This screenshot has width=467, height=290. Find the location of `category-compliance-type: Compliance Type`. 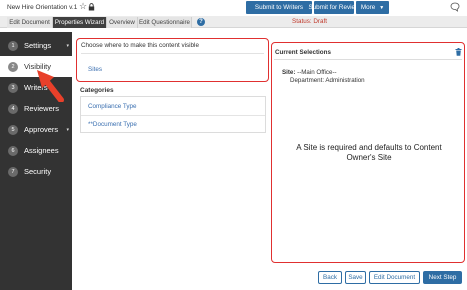

category-compliance-type: Compliance Type is located at coordinates (173, 106).